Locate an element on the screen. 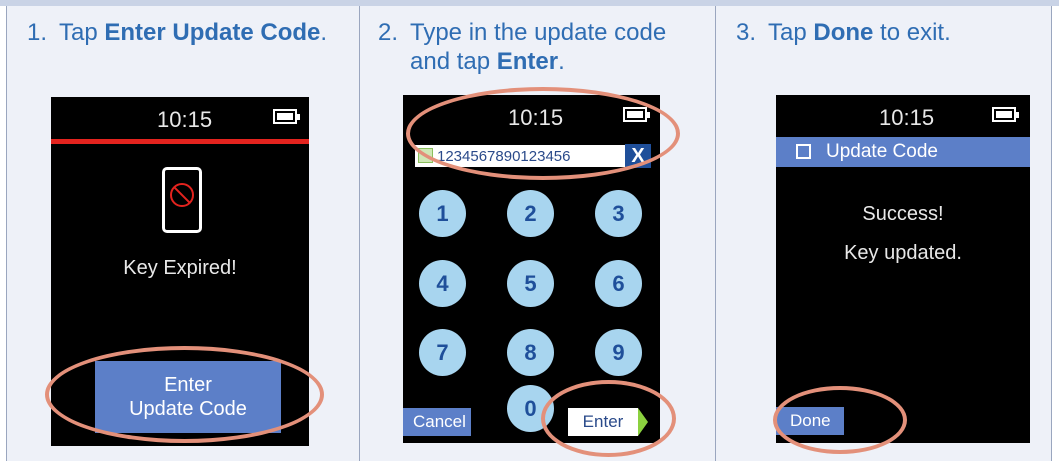  step-emphasis: Done is located at coordinates (843, 32).